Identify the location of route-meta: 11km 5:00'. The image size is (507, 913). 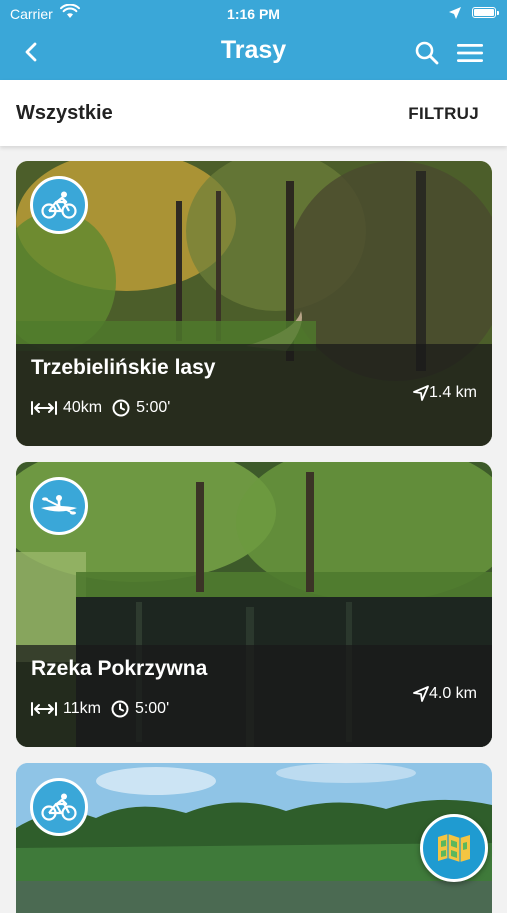
(100, 709).